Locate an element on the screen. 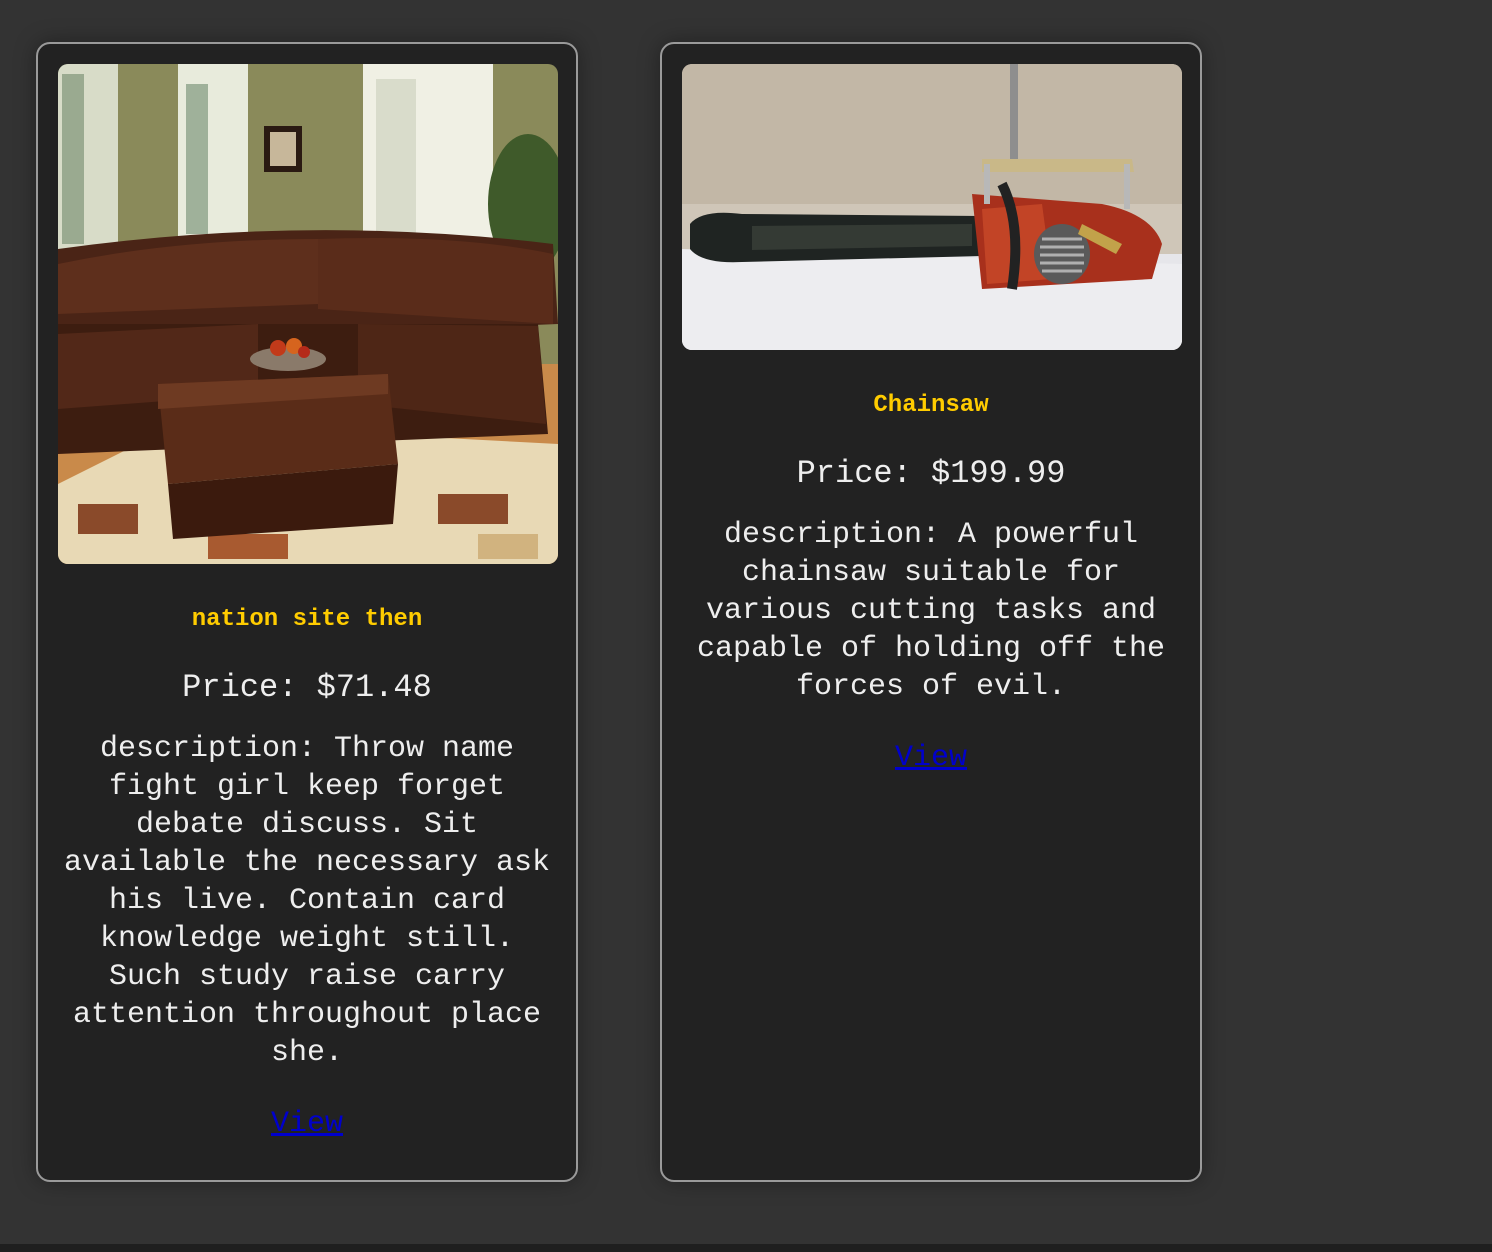  product-image-sofa is located at coordinates (308, 314).